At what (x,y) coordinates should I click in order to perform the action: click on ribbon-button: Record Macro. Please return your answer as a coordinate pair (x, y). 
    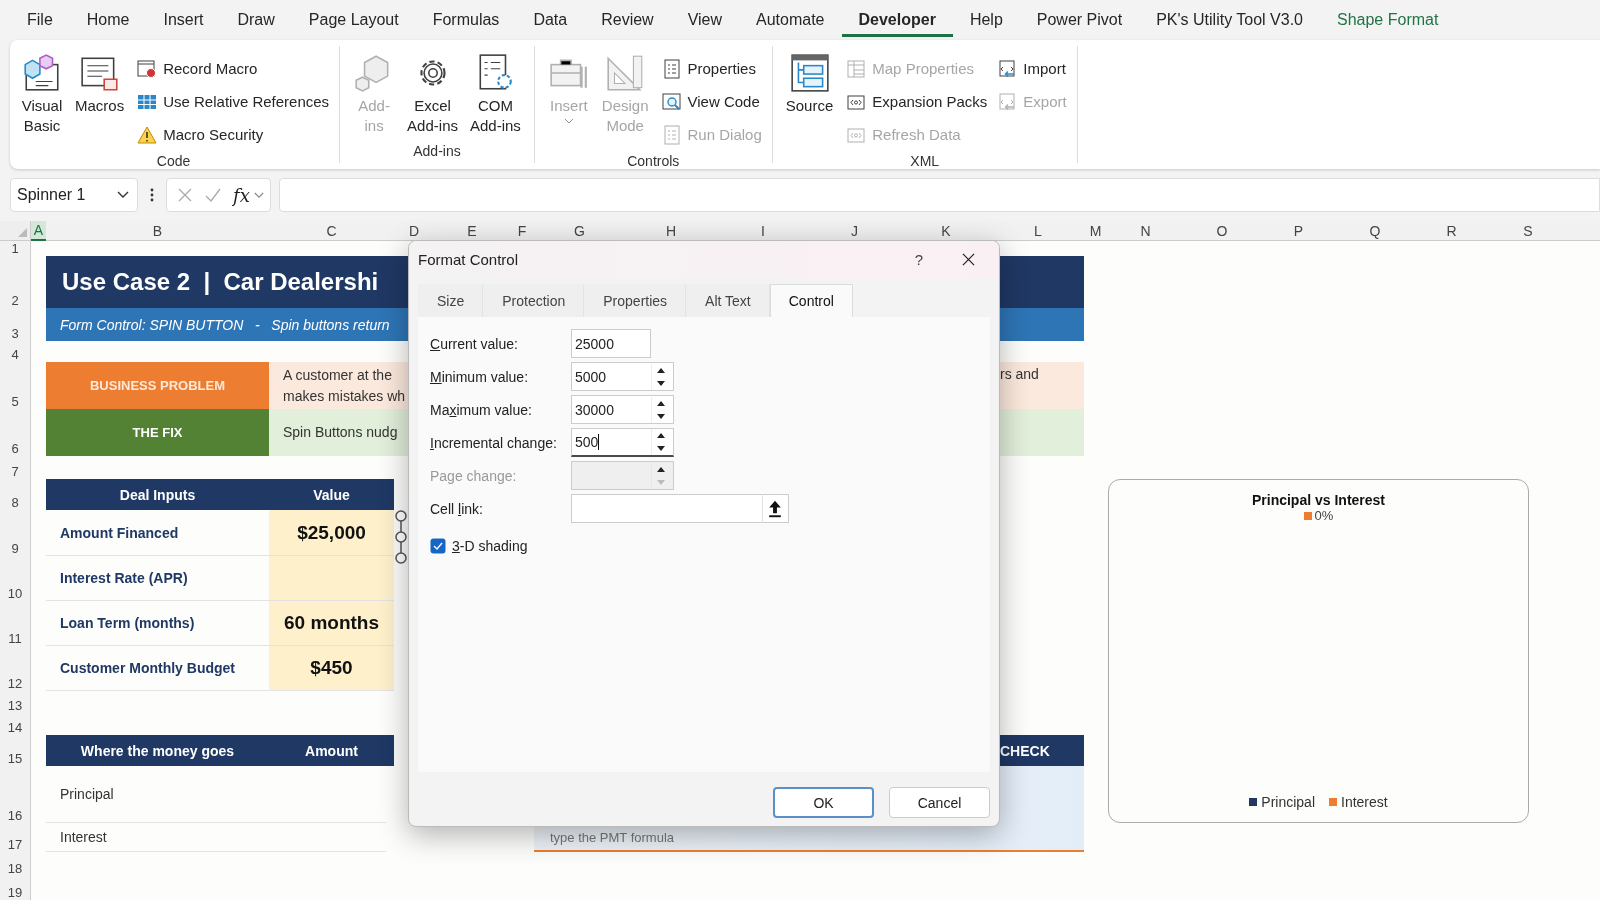
    Looking at the image, I should click on (233, 68).